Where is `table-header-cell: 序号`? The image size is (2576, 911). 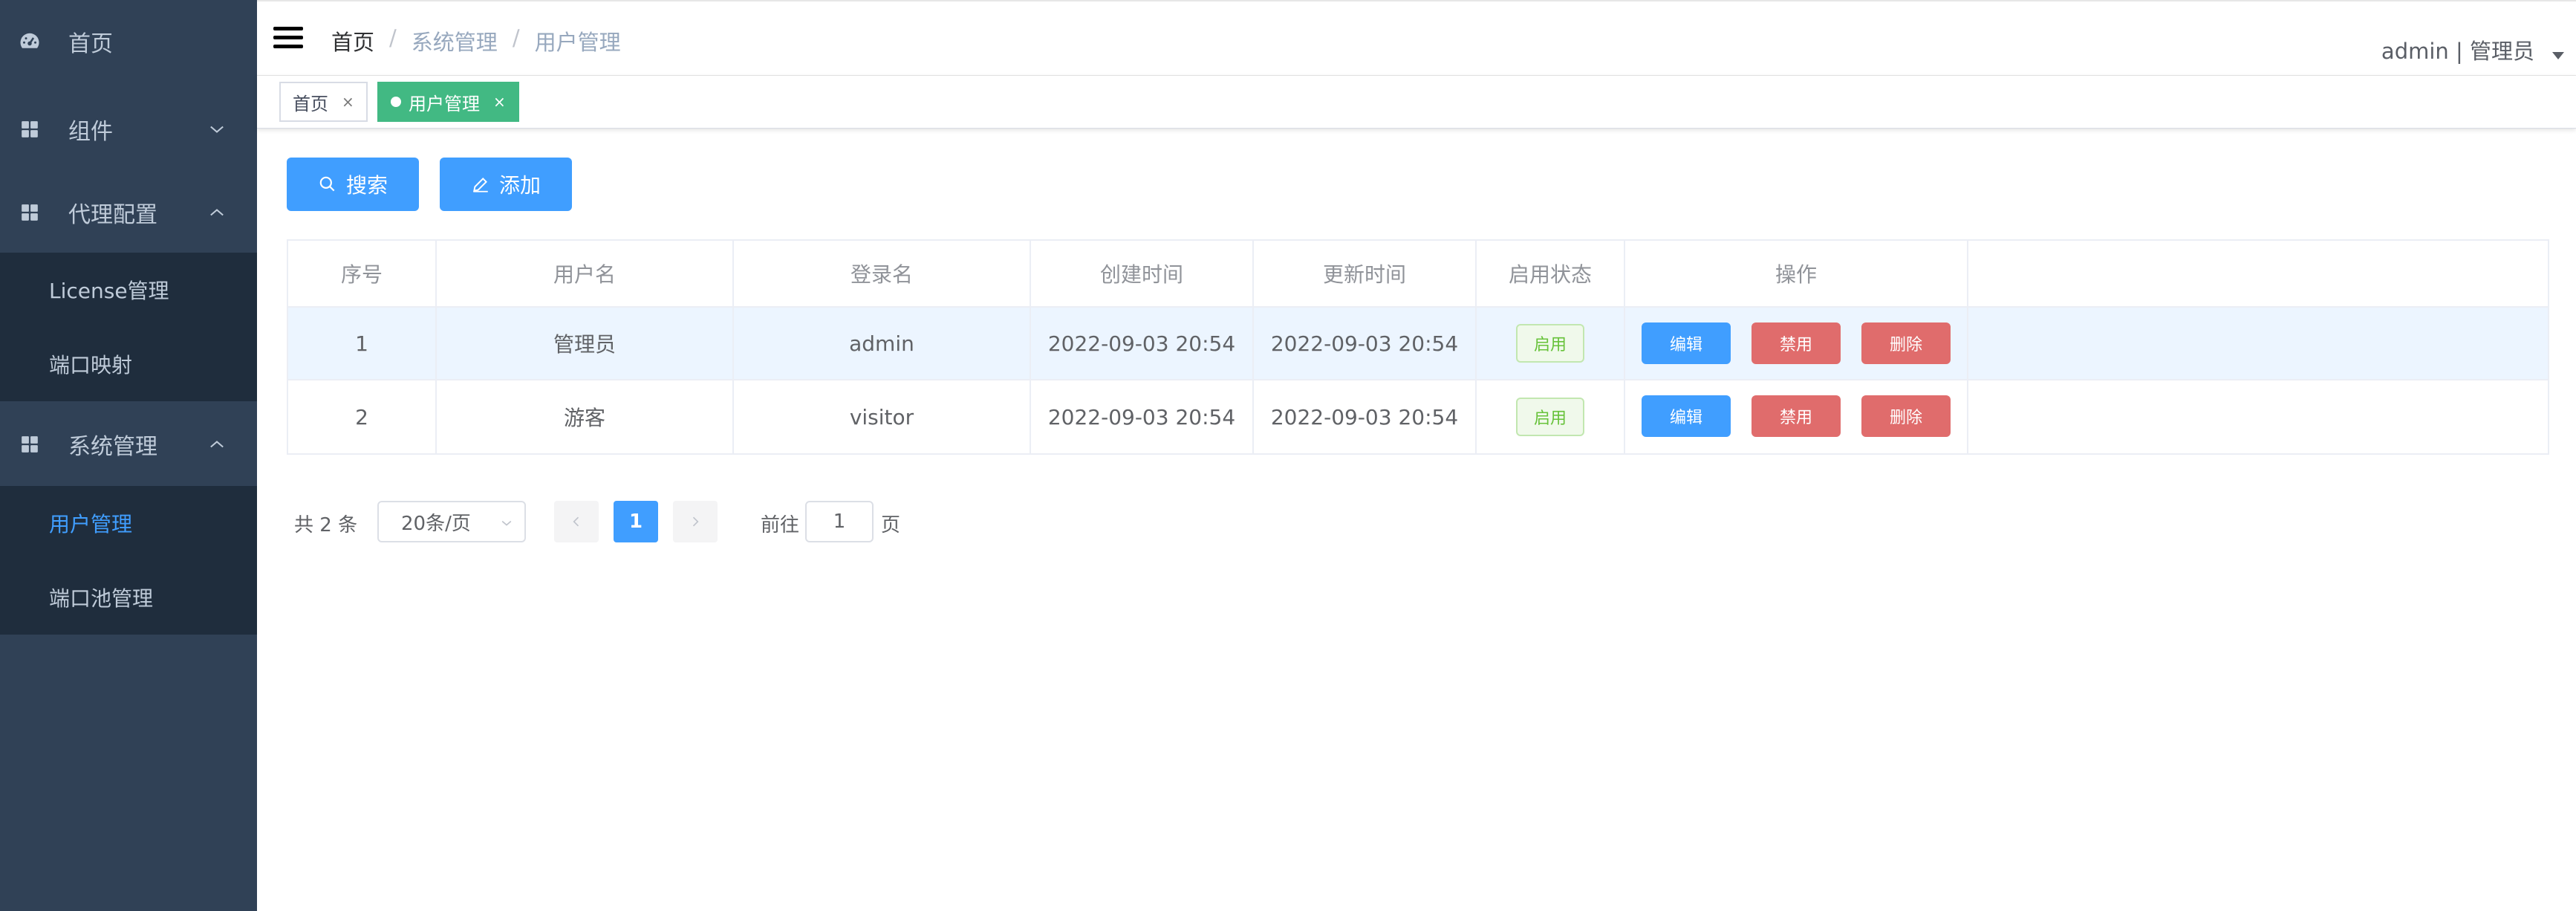 table-header-cell: 序号 is located at coordinates (362, 273).